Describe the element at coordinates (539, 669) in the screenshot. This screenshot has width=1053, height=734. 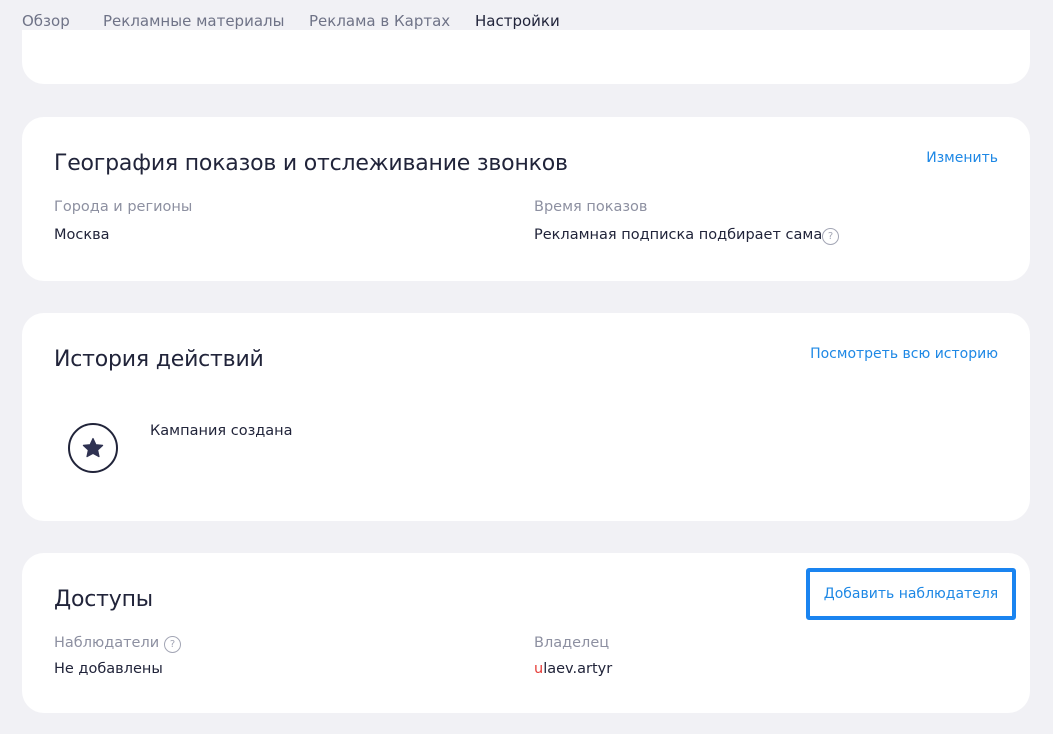
I see `owner-first-letter: u` at that location.